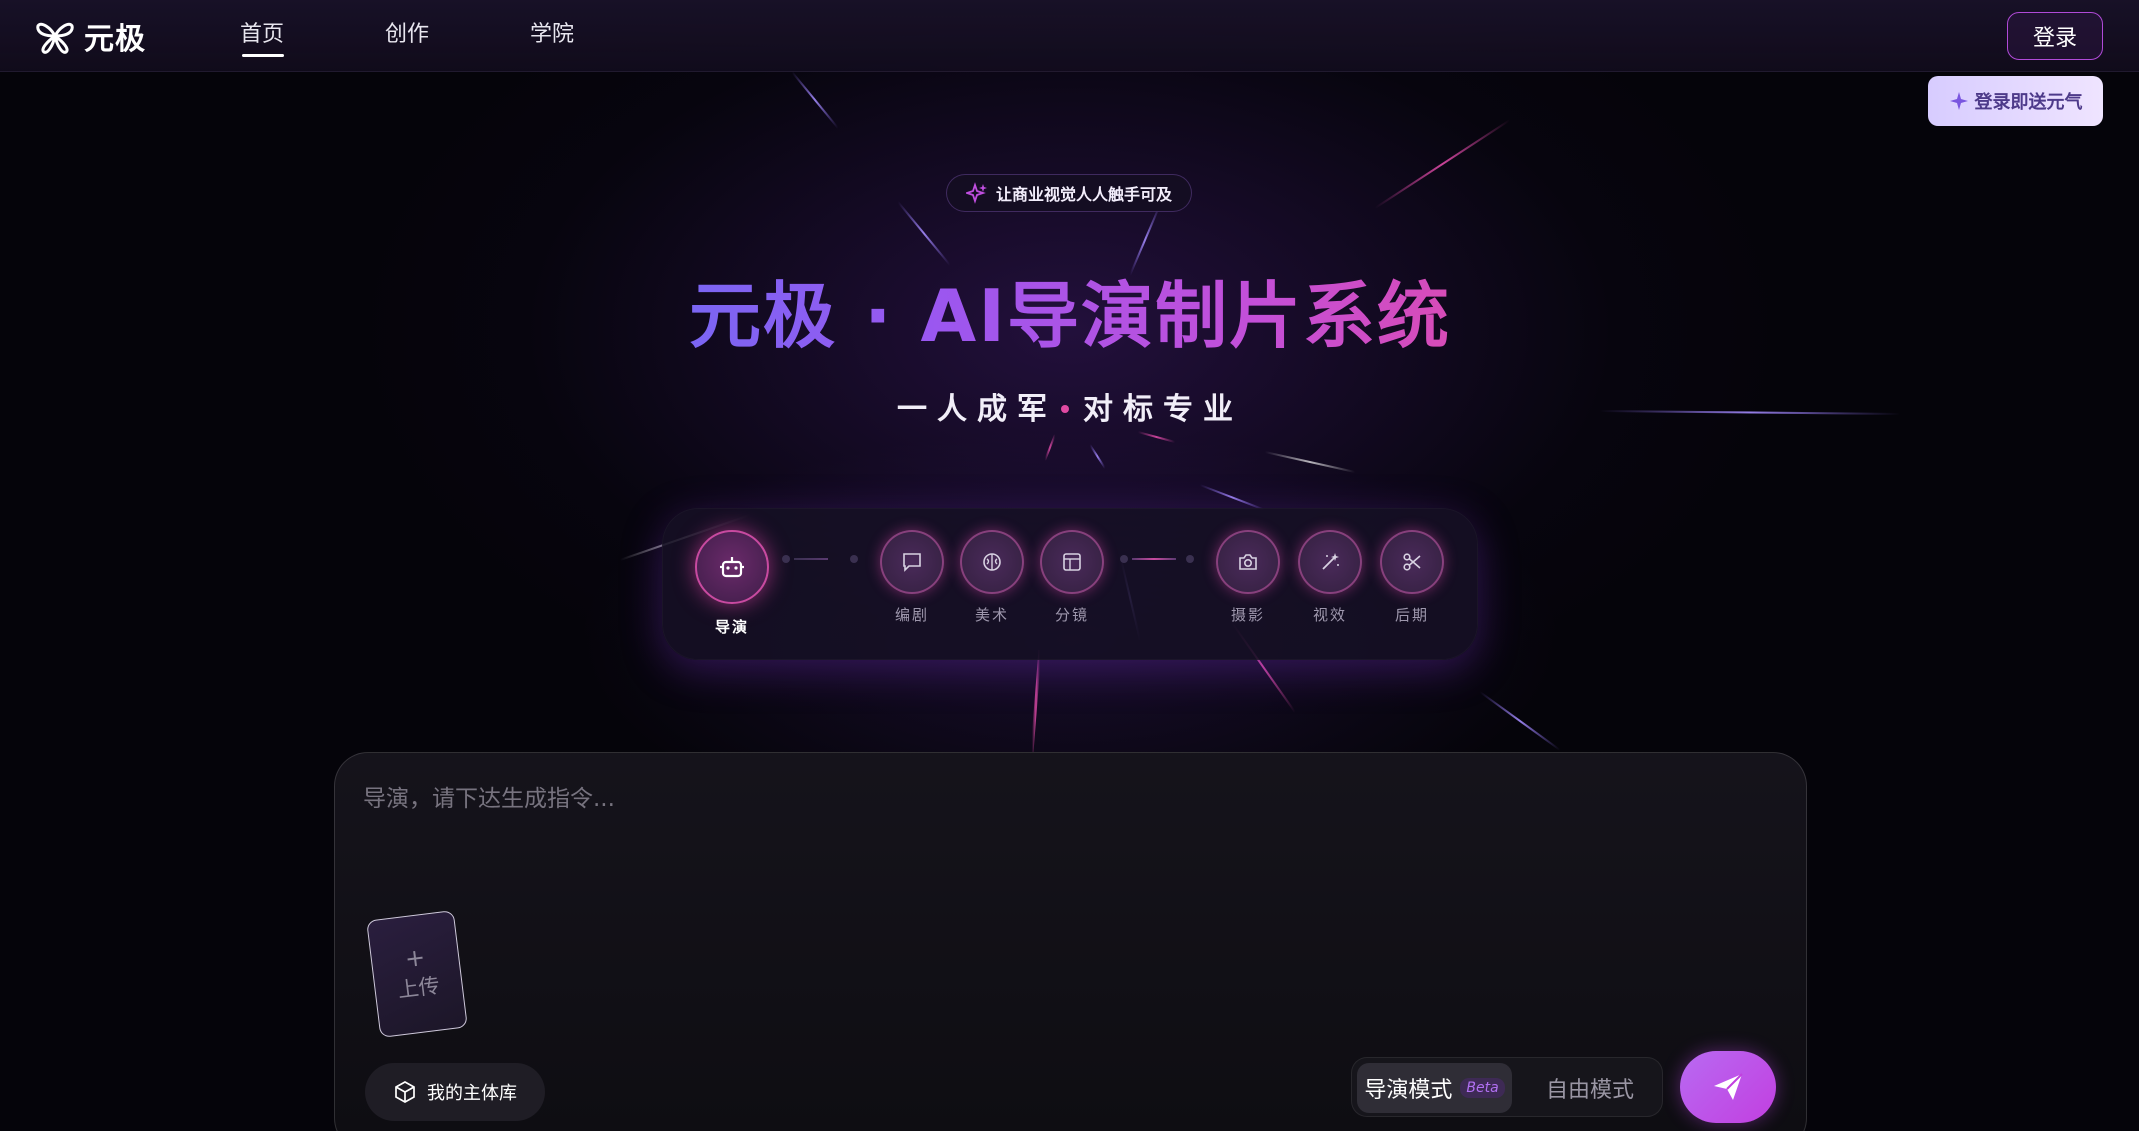  What do you see at coordinates (1071, 615) in the screenshot?
I see `pipeline-label-storyboard: 分镜` at bounding box center [1071, 615].